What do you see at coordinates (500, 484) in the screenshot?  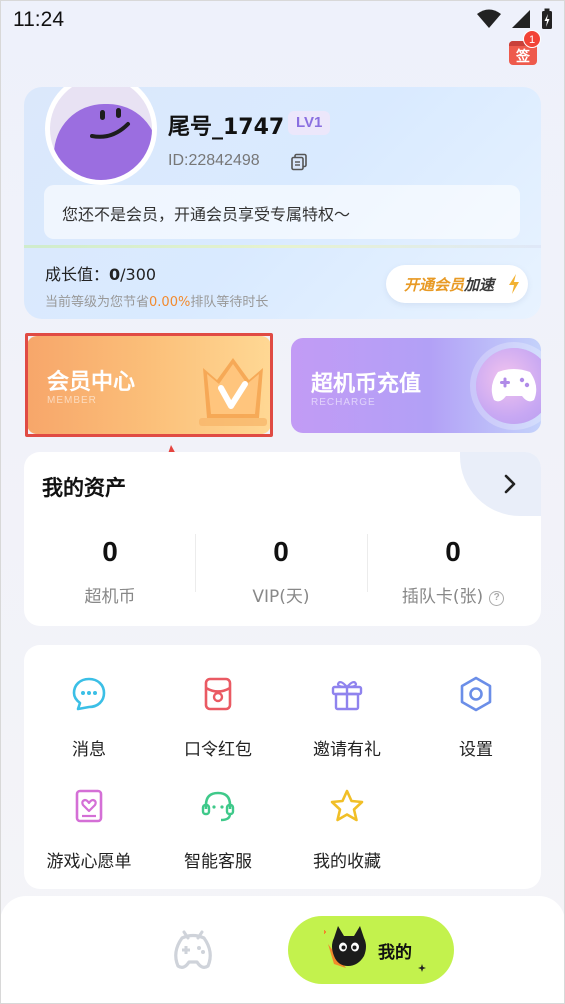 I see `assets-more-button` at bounding box center [500, 484].